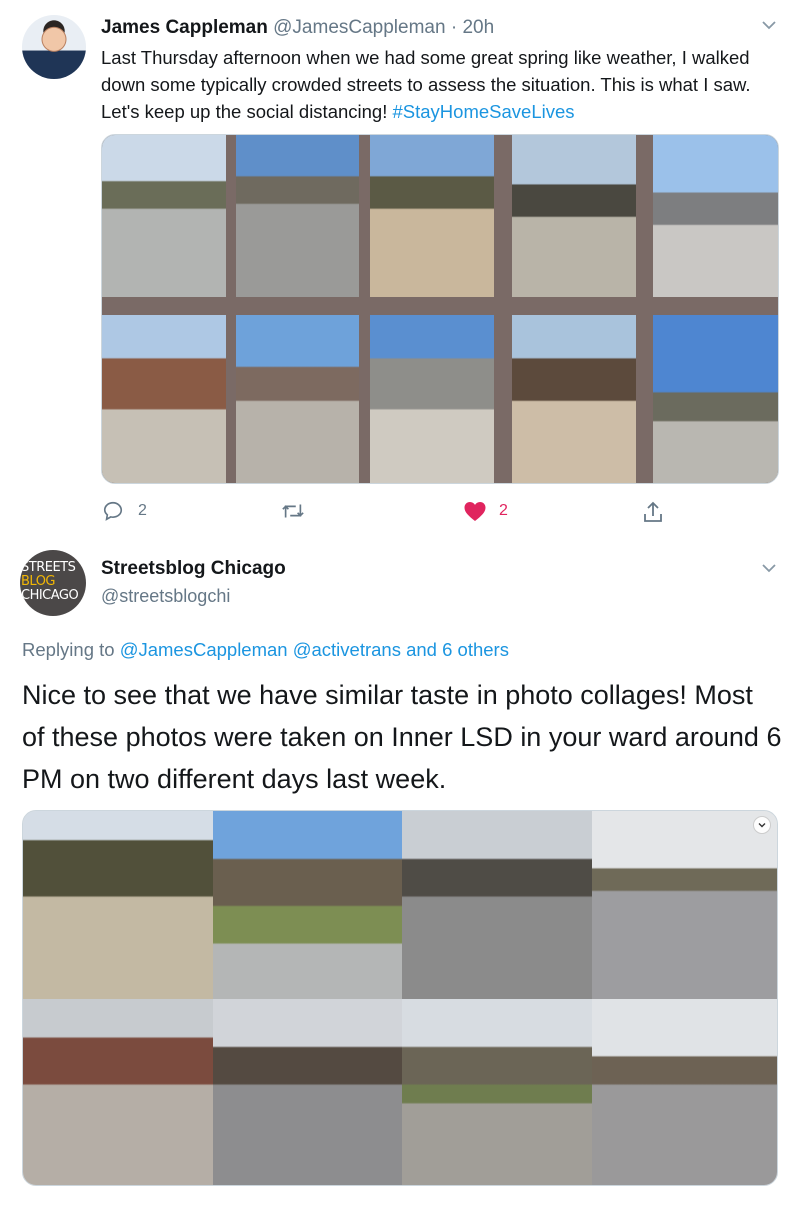  What do you see at coordinates (193, 569) in the screenshot?
I see `author-name: Streetsblog Chicago` at bounding box center [193, 569].